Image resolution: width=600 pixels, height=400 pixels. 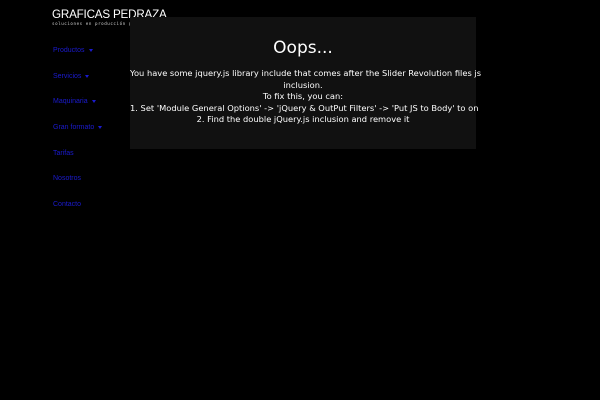 What do you see at coordinates (303, 84) in the screenshot?
I see `error-line: inclusion.` at bounding box center [303, 84].